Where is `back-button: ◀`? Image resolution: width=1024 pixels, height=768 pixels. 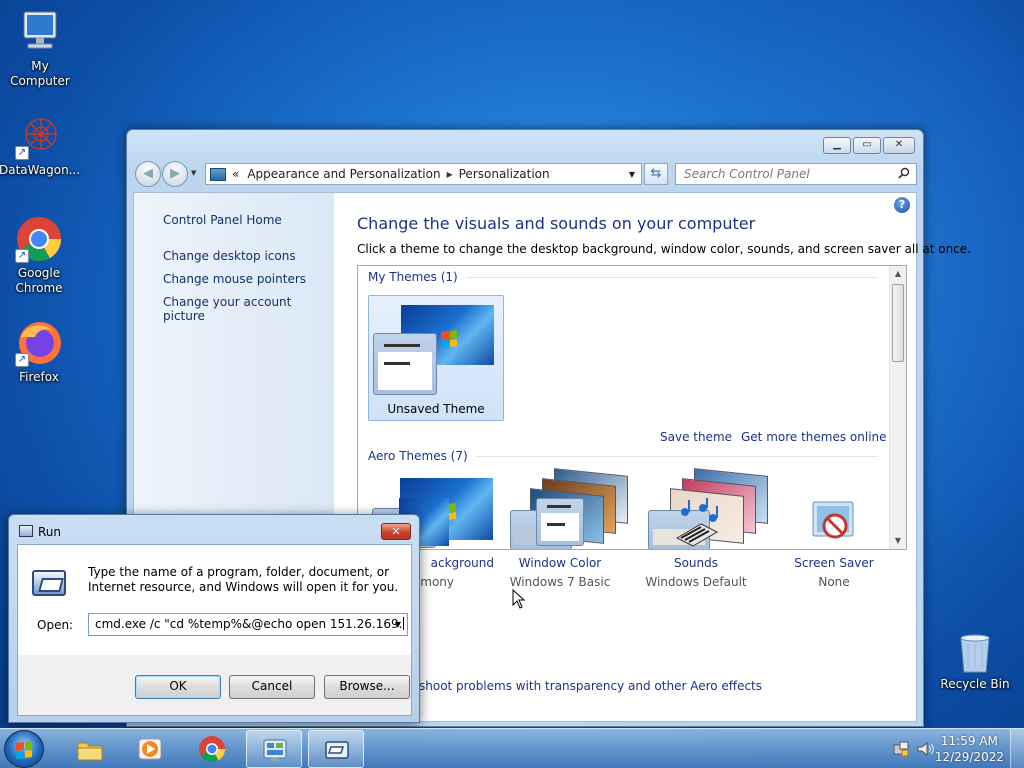 back-button: ◀ is located at coordinates (148, 174).